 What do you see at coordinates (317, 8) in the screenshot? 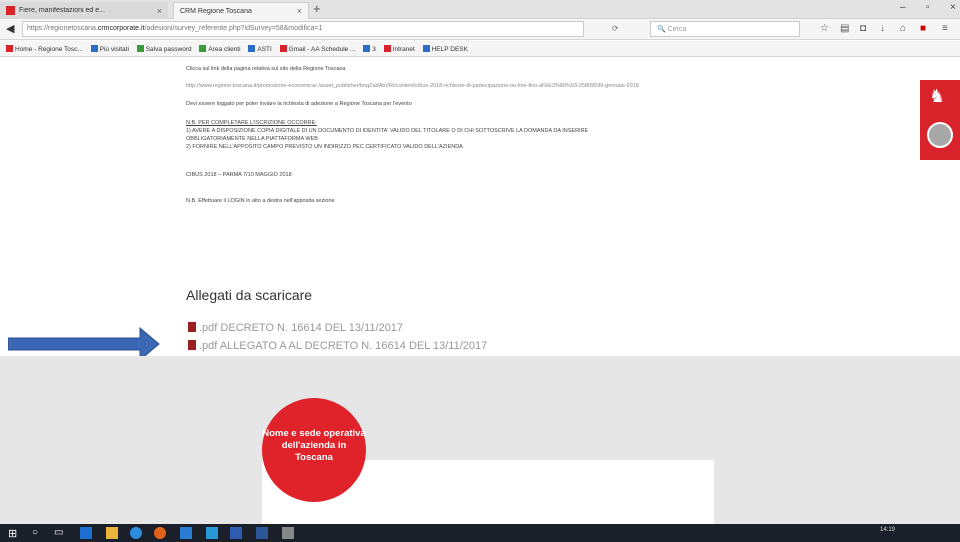
I see `new-tab-button: +` at bounding box center [317, 8].